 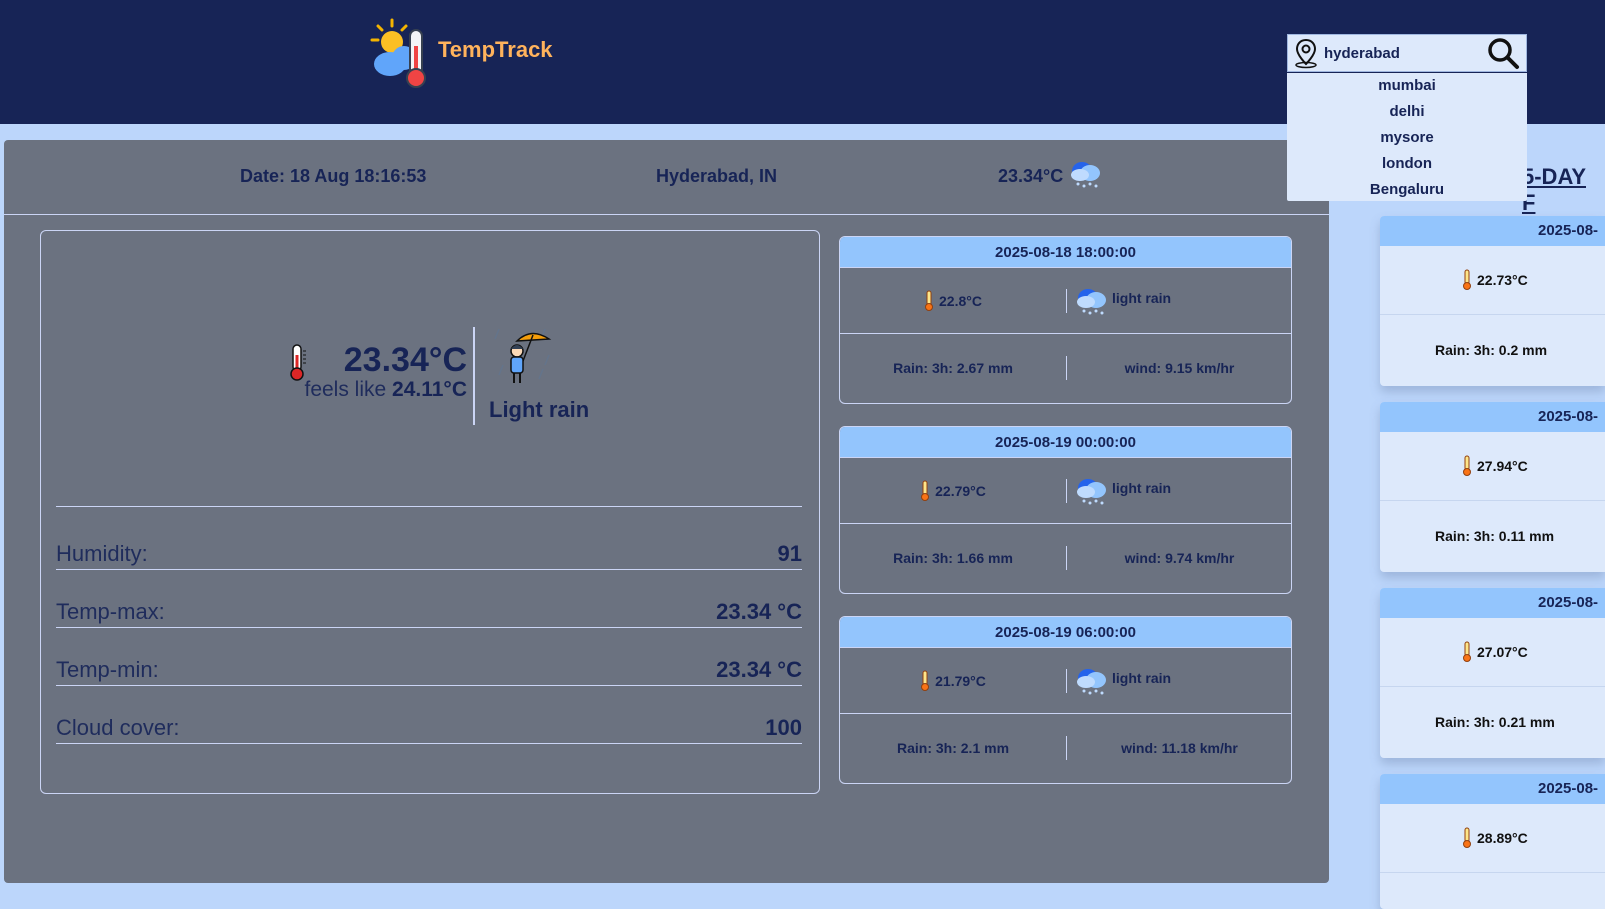 I want to click on forecast-temp: 28.89°C, so click(x=1502, y=838).